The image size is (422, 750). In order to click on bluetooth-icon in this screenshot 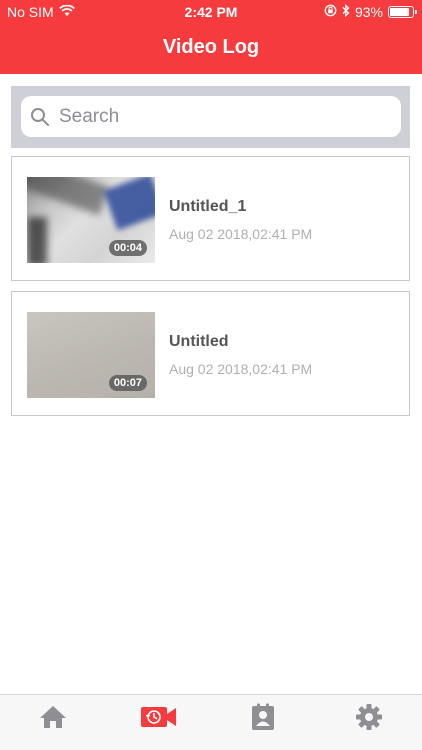, I will do `click(346, 11)`.